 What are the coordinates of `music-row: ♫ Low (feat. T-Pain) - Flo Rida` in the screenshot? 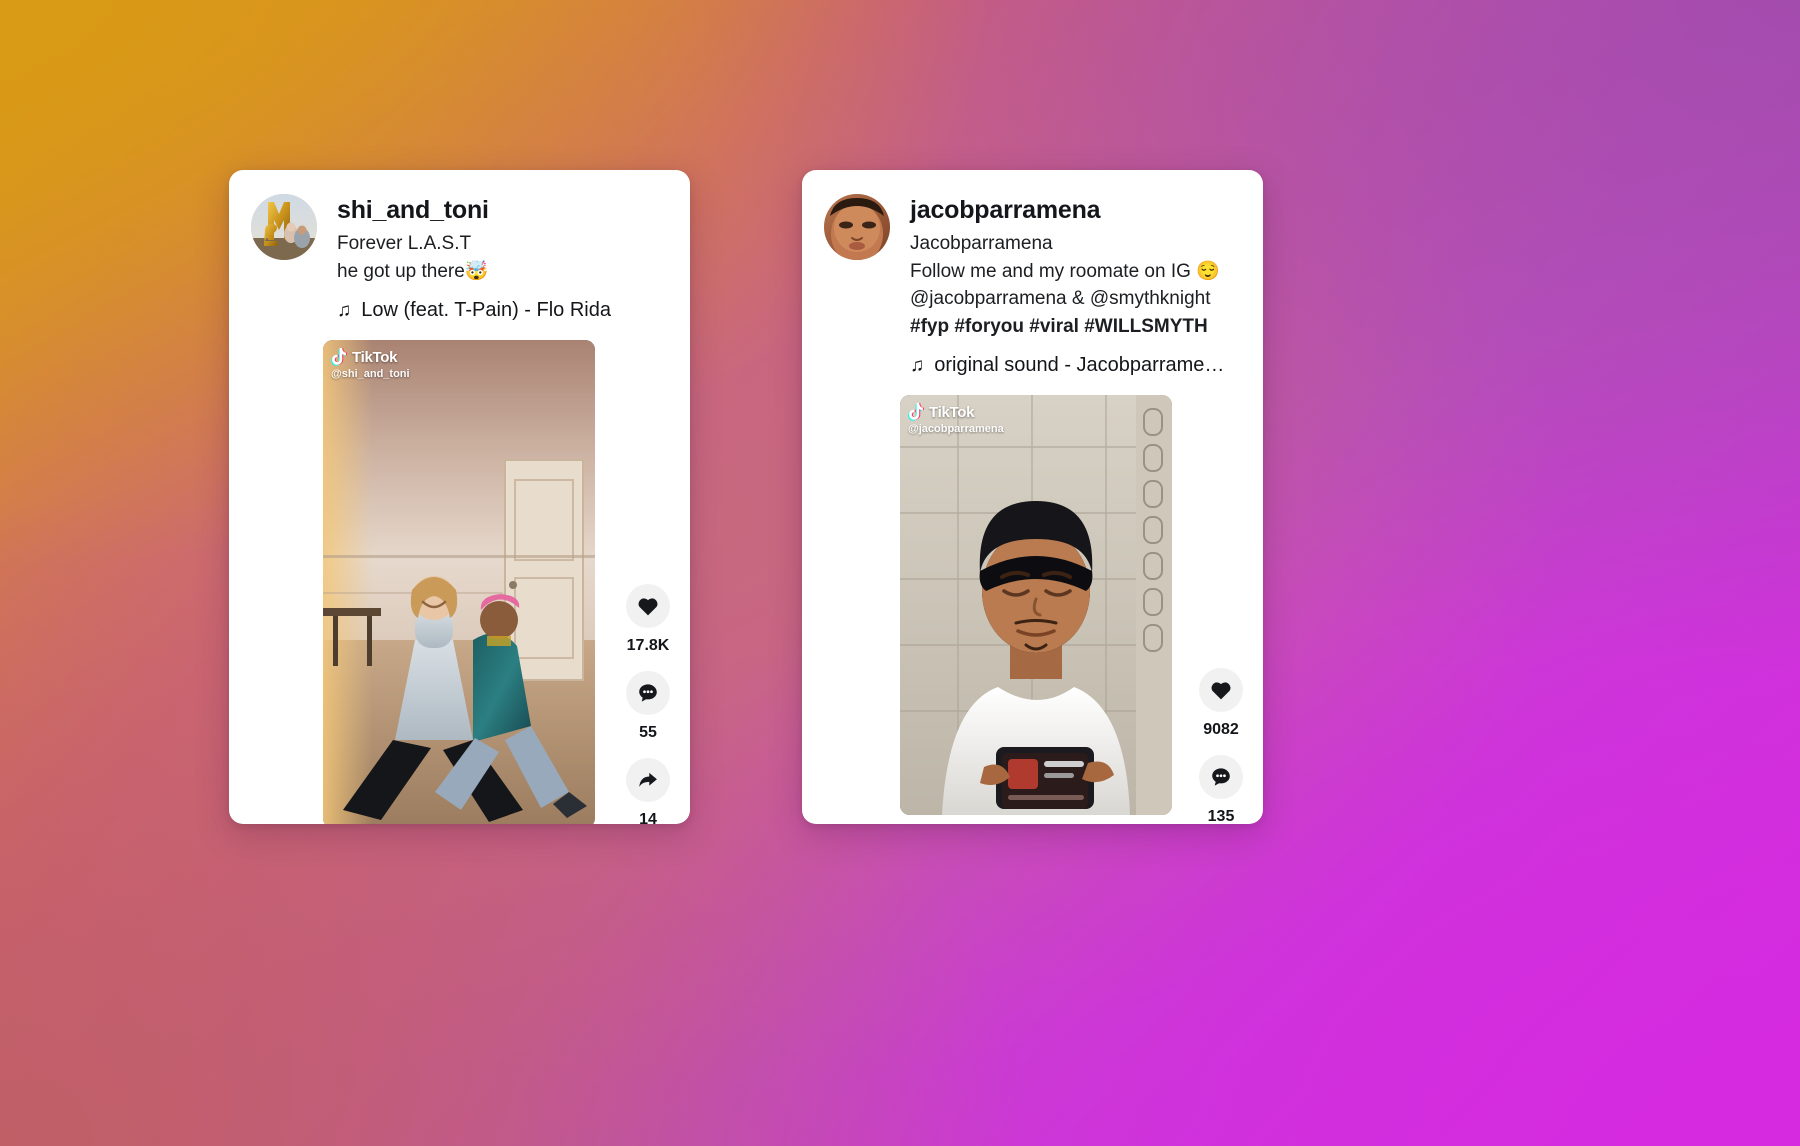 It's located at (459, 310).